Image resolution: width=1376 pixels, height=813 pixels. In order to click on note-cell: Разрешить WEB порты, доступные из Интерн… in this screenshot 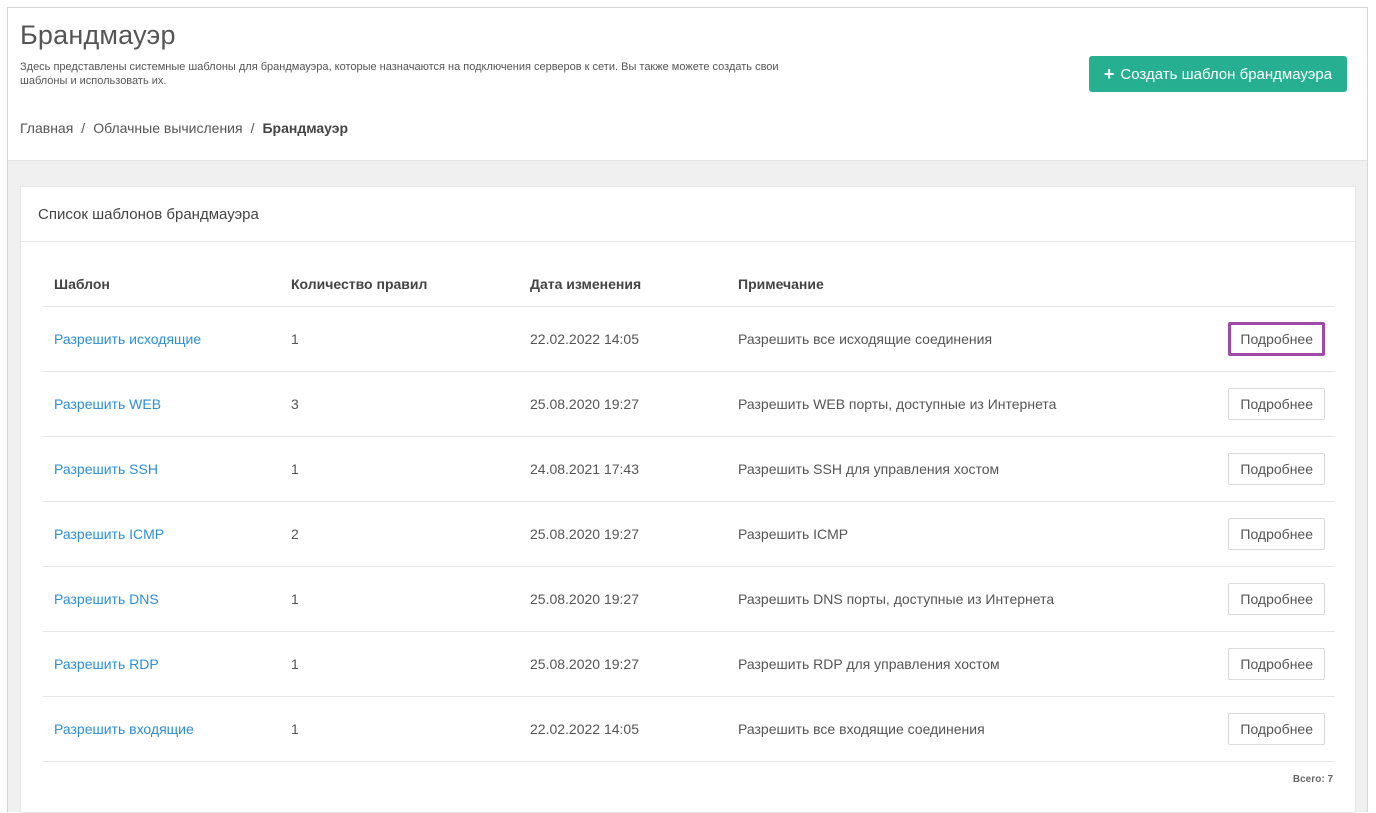, I will do `click(965, 404)`.